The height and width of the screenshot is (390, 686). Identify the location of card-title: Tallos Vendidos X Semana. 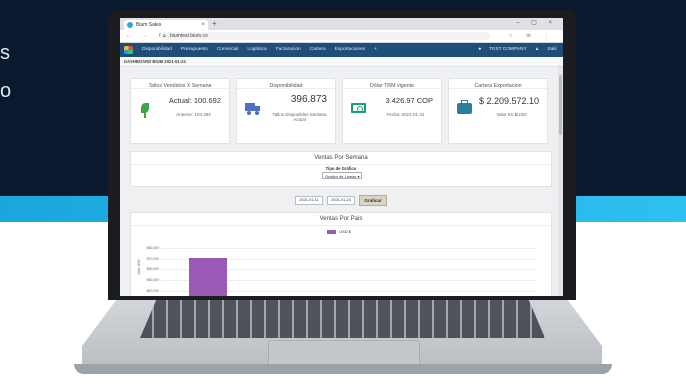
(180, 84).